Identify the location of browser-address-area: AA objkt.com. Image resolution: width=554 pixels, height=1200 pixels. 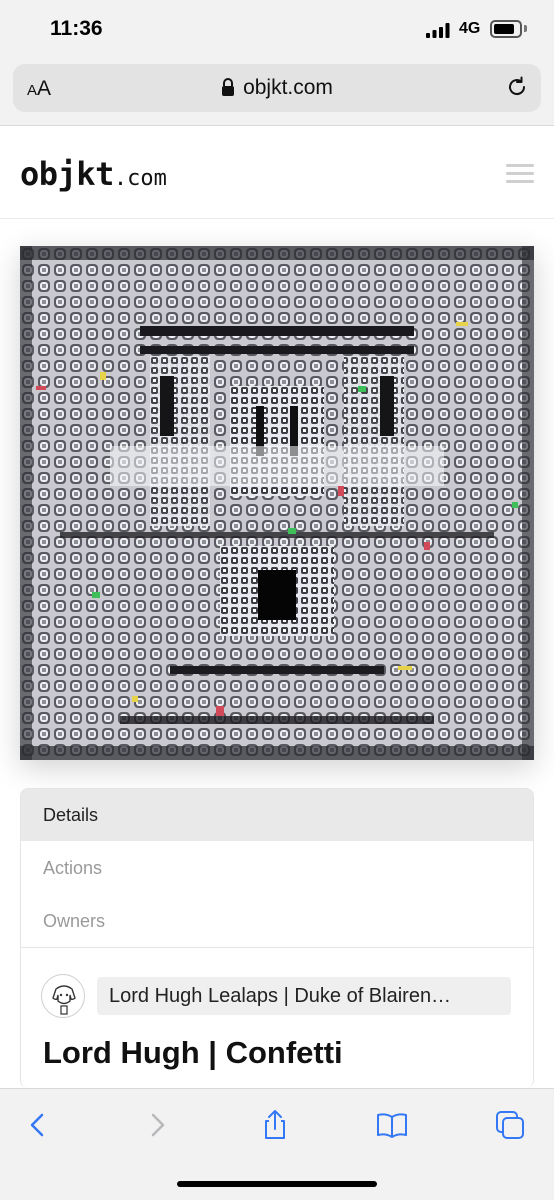
(277, 93).